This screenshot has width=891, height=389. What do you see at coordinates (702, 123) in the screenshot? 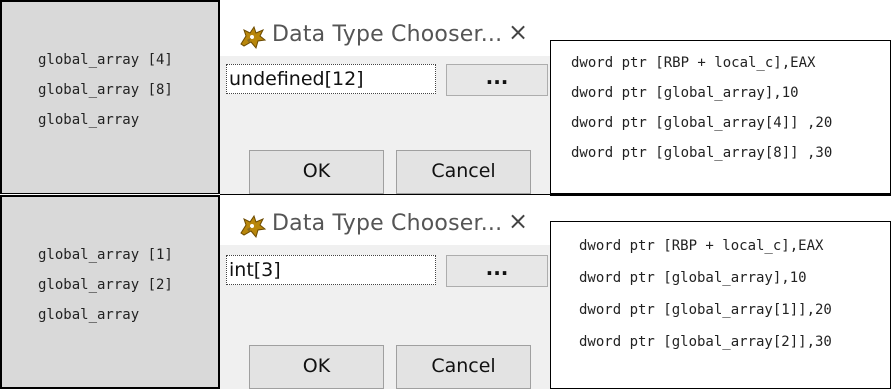
I see `instruction-line: dword ptr [global_array[4]] ,20` at bounding box center [702, 123].